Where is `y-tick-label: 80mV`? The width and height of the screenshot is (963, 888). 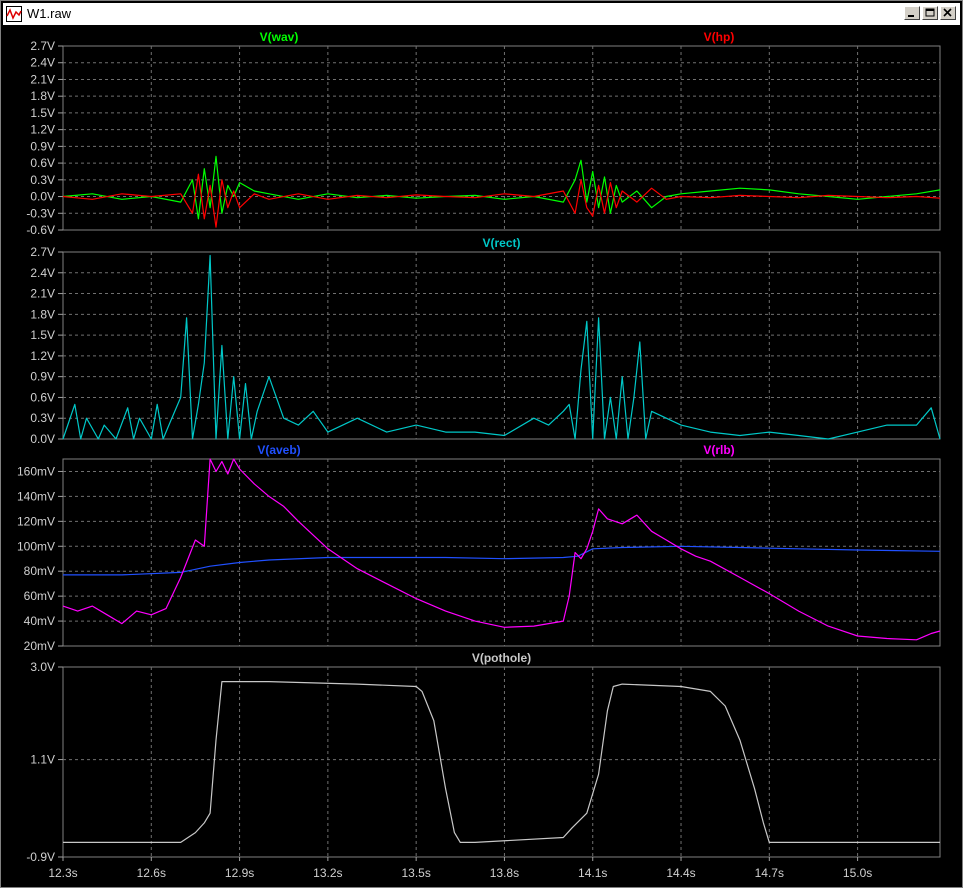
y-tick-label: 80mV is located at coordinates (39, 571).